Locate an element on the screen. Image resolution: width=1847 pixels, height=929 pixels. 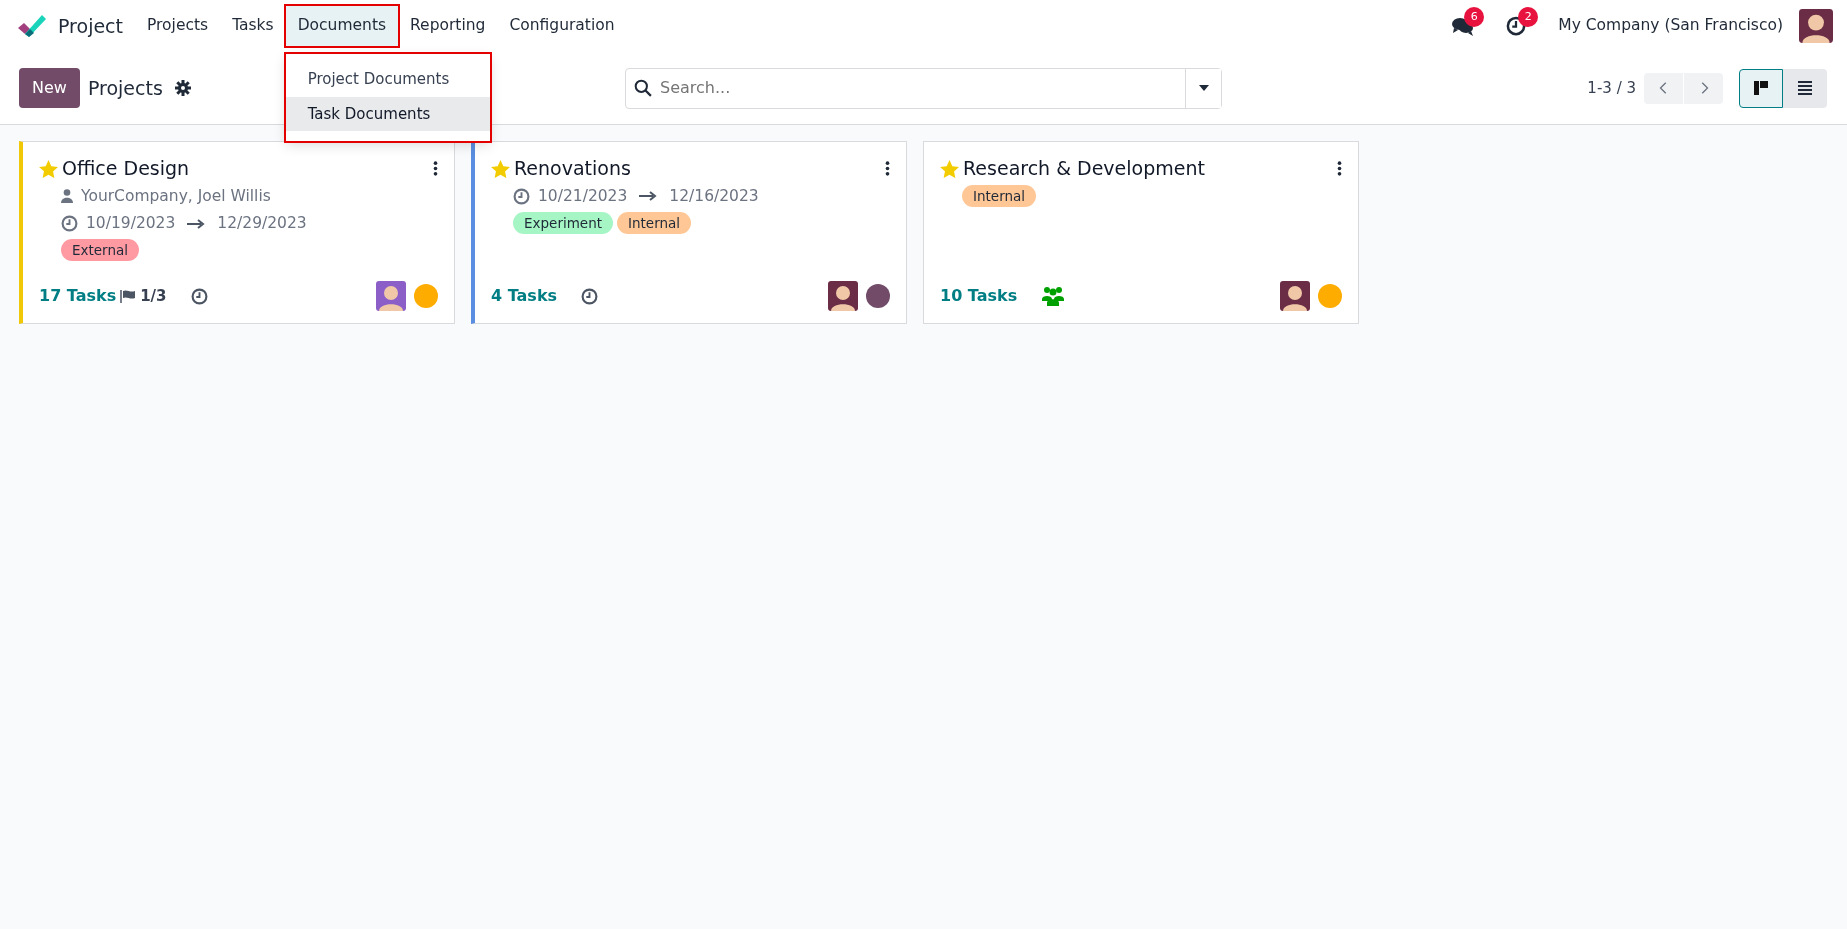
new-button: New is located at coordinates (49, 88).